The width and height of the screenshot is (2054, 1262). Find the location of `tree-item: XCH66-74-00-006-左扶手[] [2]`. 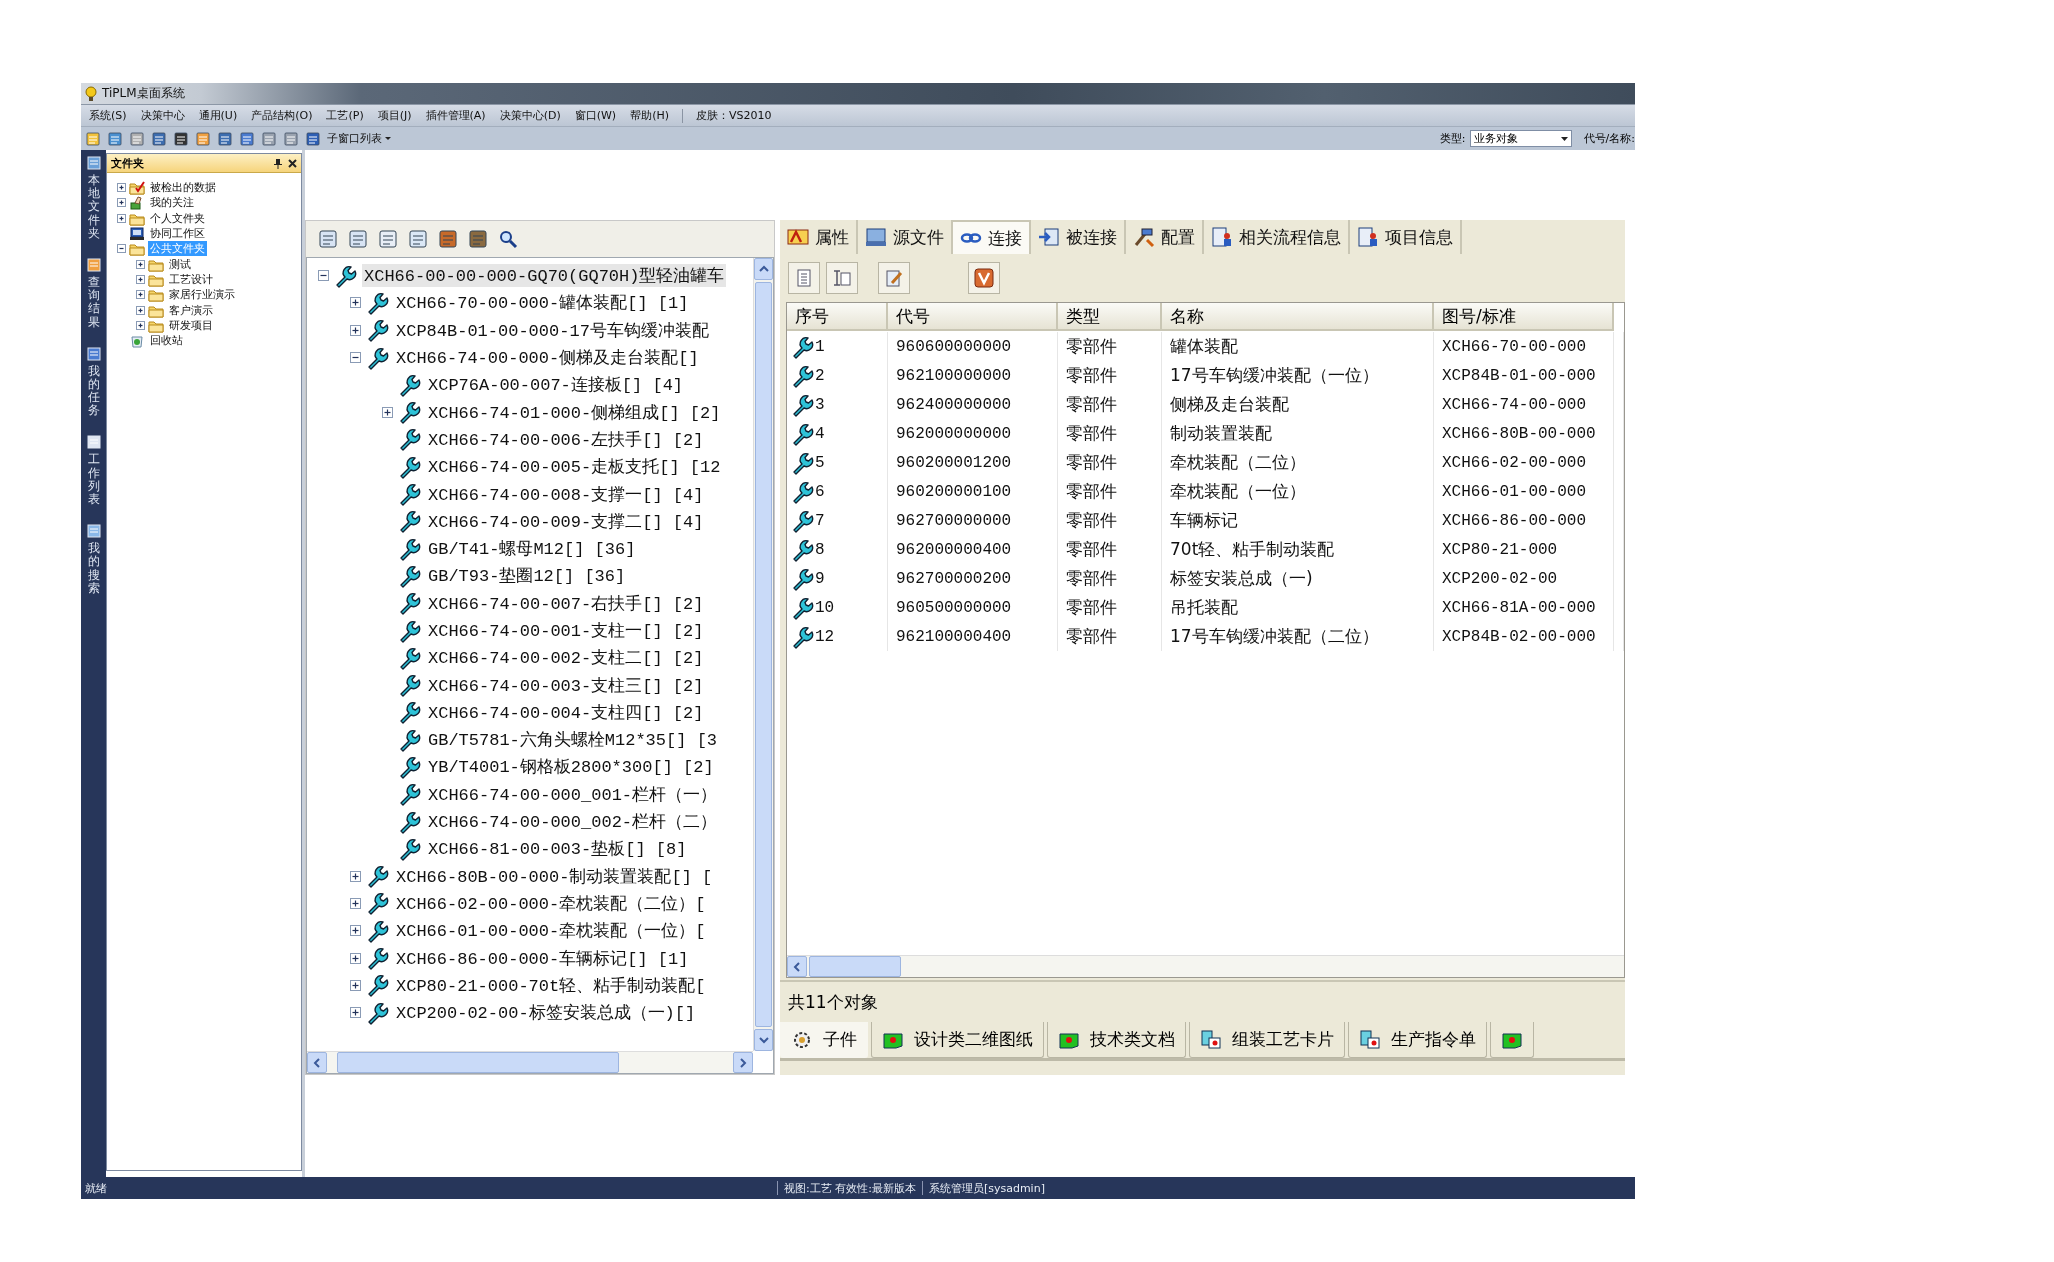

tree-item: XCH66-74-00-006-左扶手[] [2] is located at coordinates (566, 439).